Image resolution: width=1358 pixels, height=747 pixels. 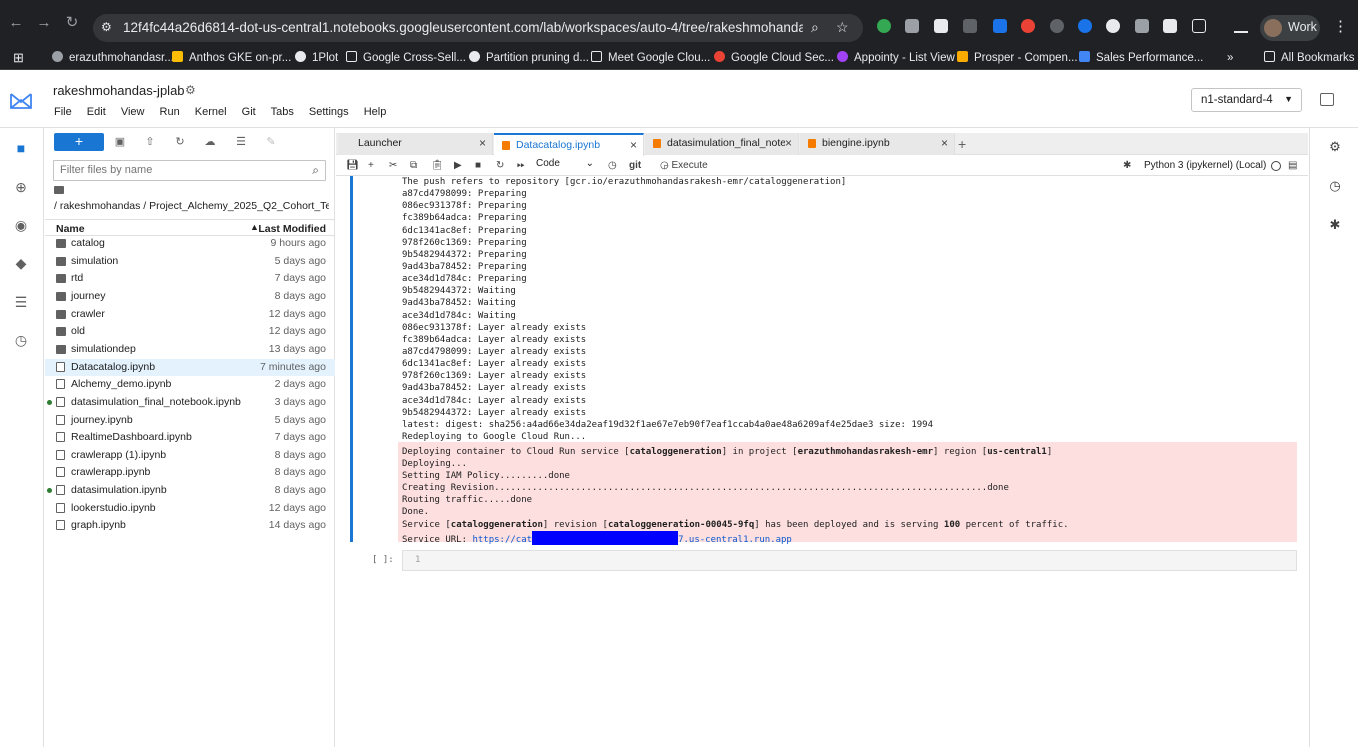 I want to click on folder-row: simulationdep 13 days ago, so click(x=190, y=349).